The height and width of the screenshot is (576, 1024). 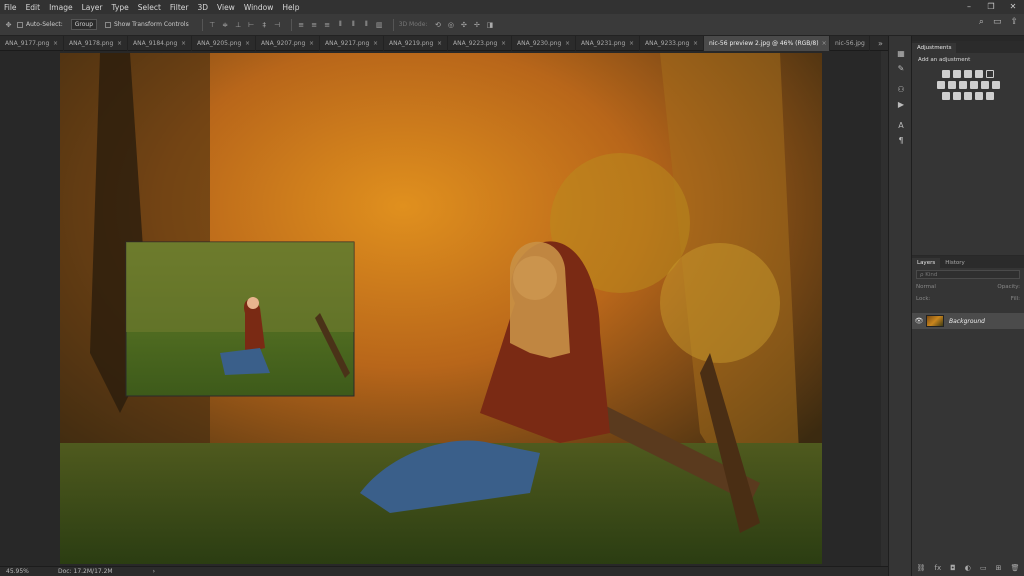 What do you see at coordinates (968, 74) in the screenshot?
I see `curves-icon` at bounding box center [968, 74].